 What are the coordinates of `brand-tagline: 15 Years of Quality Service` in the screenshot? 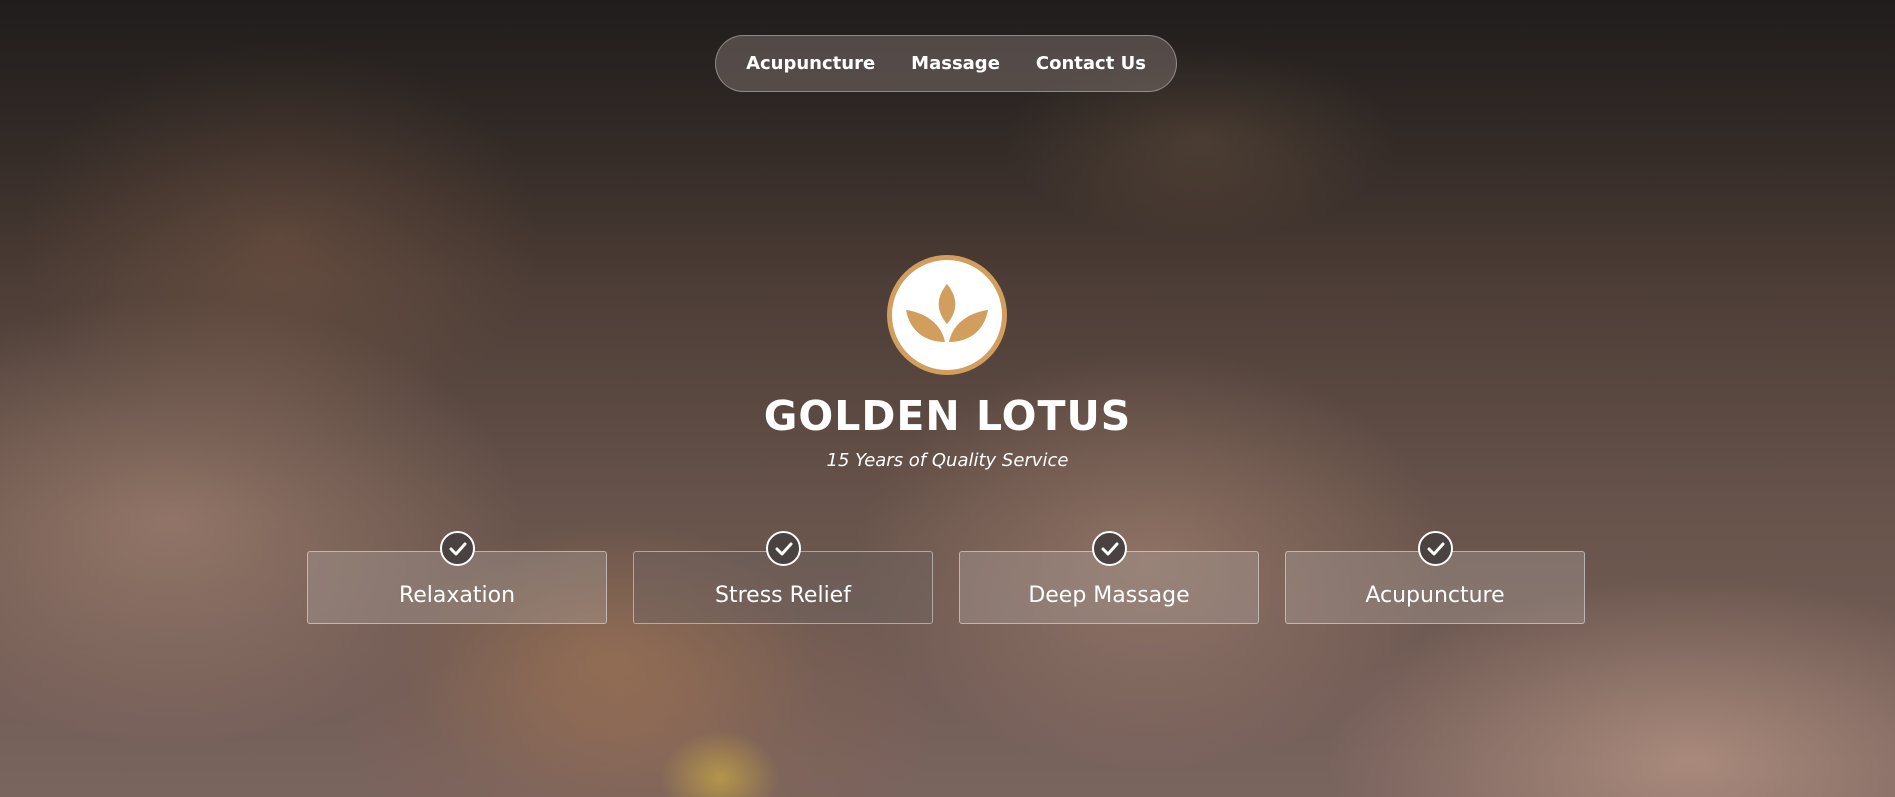 It's located at (947, 460).